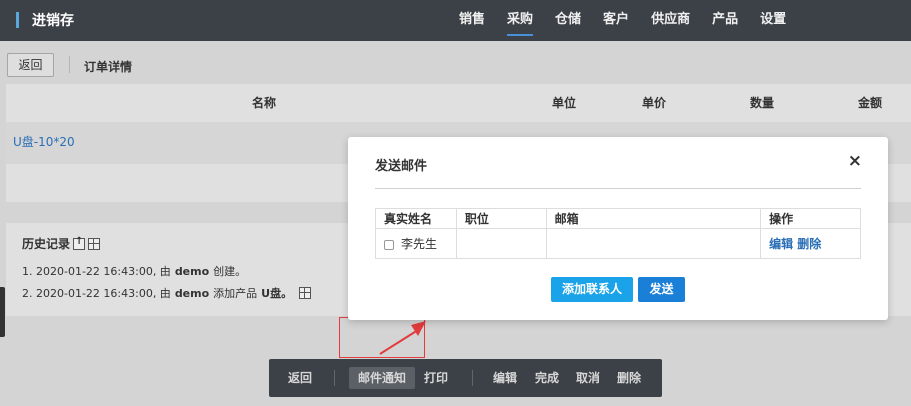 Image resolution: width=911 pixels, height=406 pixels. What do you see at coordinates (653, 218) in the screenshot?
I see `column-header-email: 邮箱` at bounding box center [653, 218].